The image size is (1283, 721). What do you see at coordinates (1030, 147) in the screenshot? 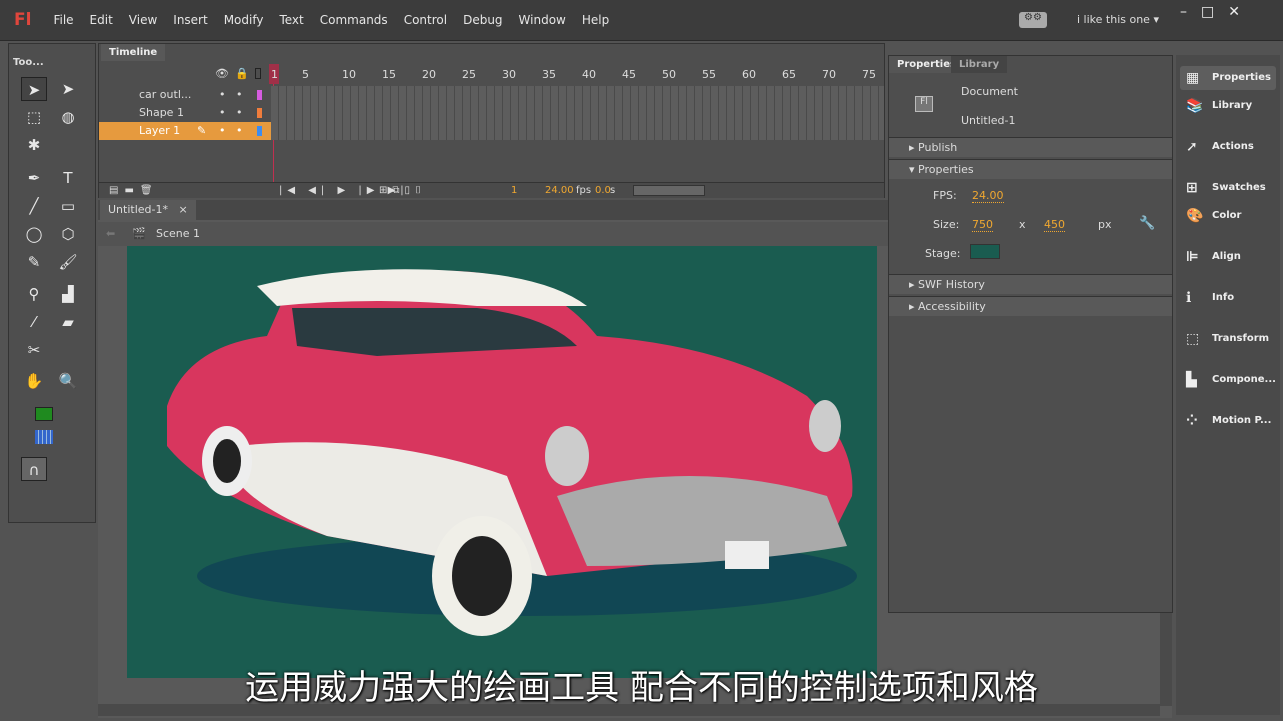
I see `section-publish: ▸ Publish` at bounding box center [1030, 147].